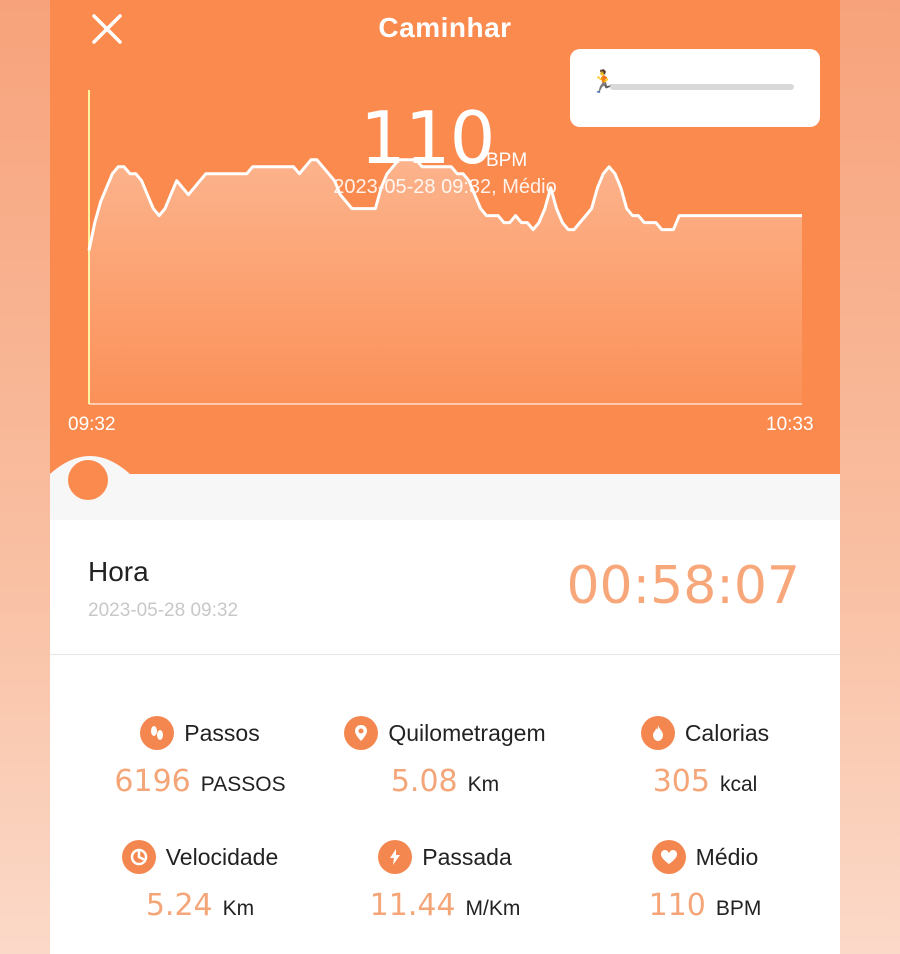 This screenshot has height=954, width=900. What do you see at coordinates (870, 477) in the screenshot?
I see `background-right` at bounding box center [870, 477].